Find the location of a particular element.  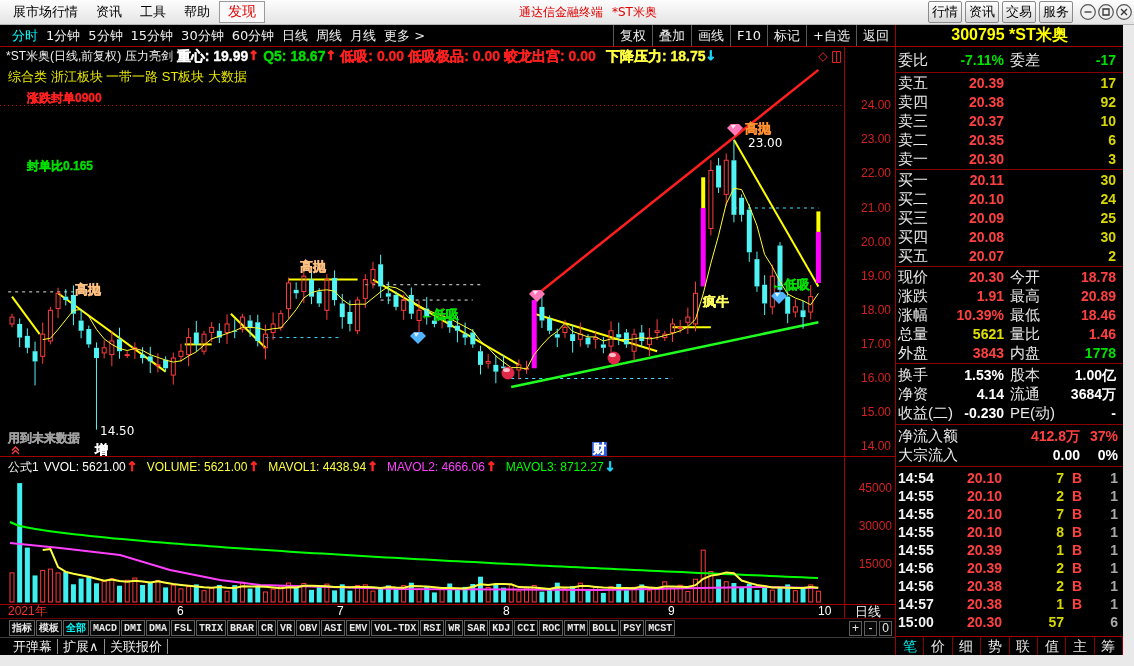

indicator-tab: BOLL is located at coordinates (604, 628).